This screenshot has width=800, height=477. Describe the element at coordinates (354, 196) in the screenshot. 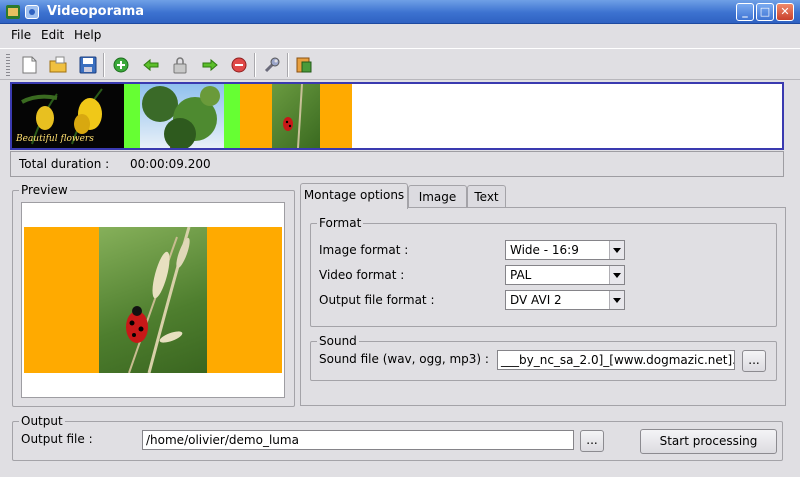

I see `tab-montage-options: Montage options` at that location.